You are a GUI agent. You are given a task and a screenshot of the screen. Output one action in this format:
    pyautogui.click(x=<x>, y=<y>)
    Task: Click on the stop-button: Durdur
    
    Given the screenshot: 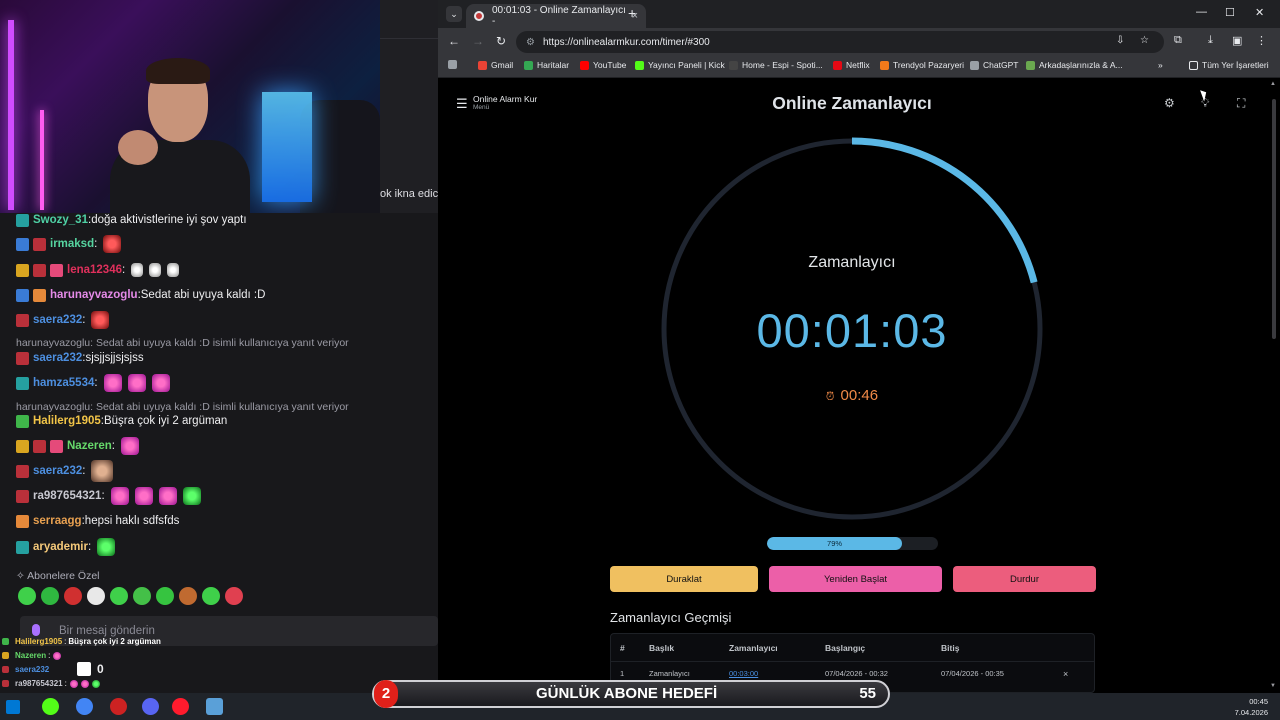 What is the action you would take?
    pyautogui.click(x=1024, y=579)
    